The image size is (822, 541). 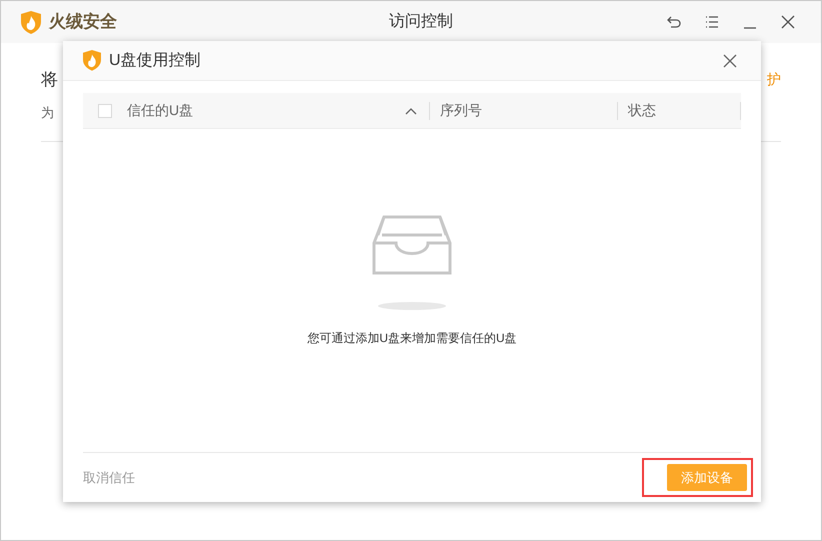 What do you see at coordinates (49, 80) in the screenshot?
I see `section-heading: 将` at bounding box center [49, 80].